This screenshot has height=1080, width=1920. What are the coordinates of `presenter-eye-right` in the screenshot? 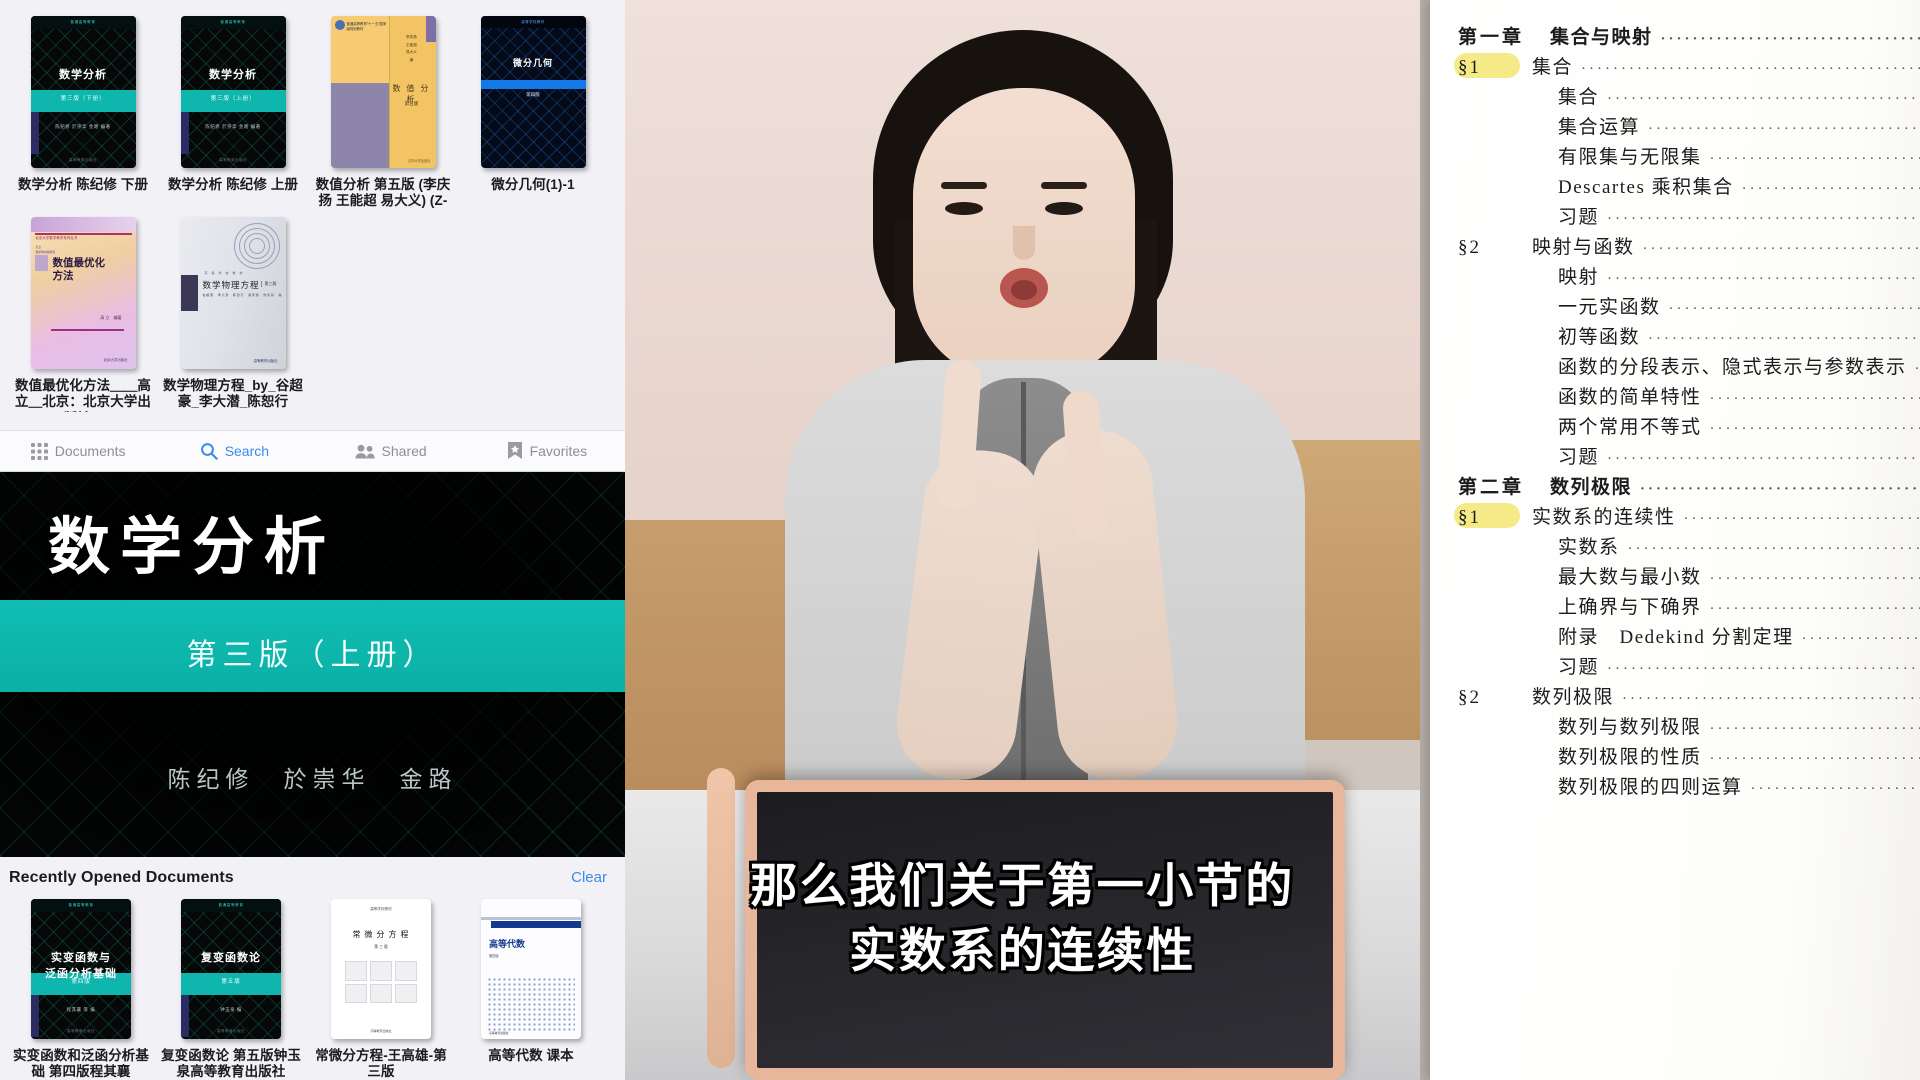 It's located at (1064, 208).